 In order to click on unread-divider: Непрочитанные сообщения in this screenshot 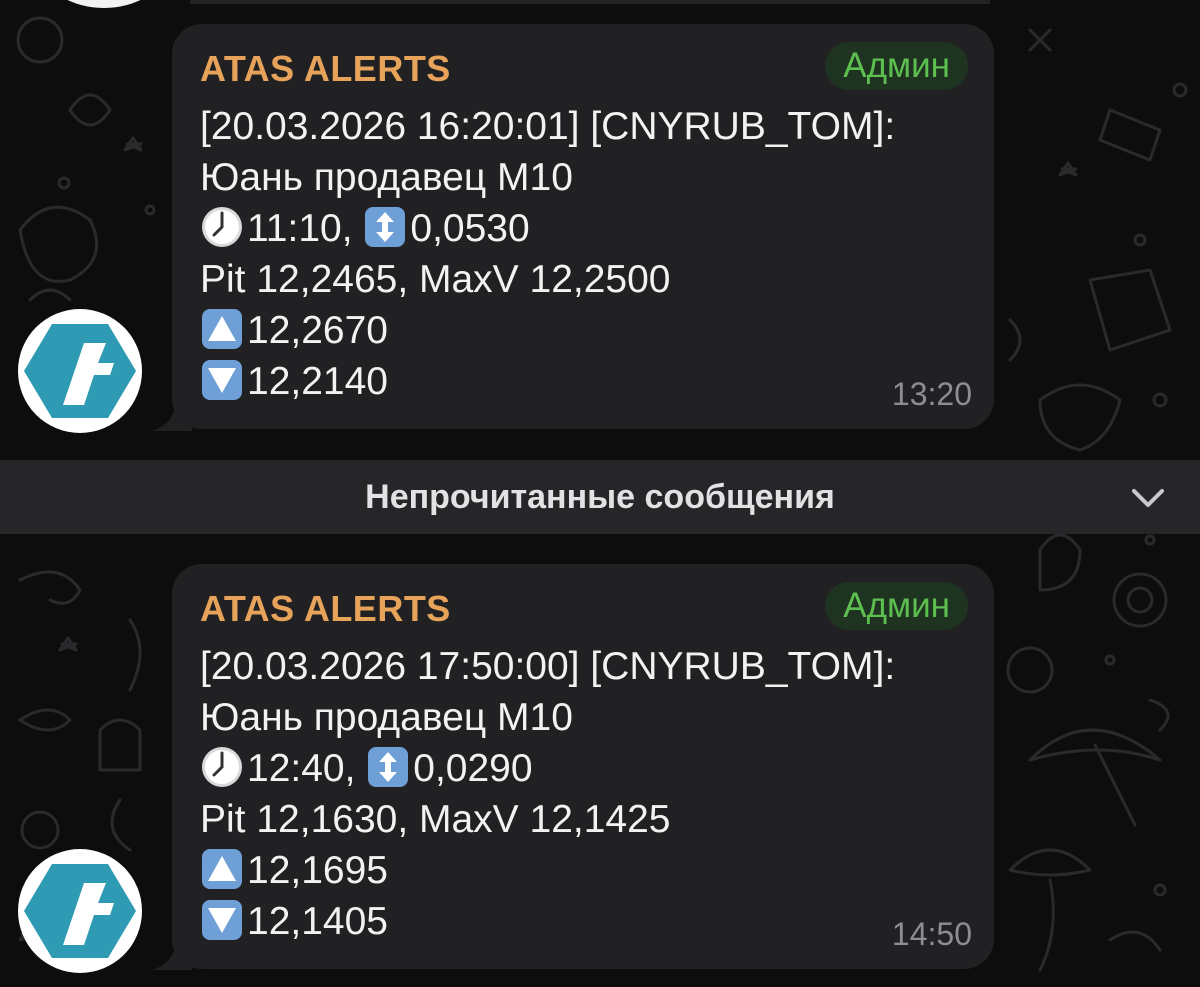, I will do `click(600, 497)`.